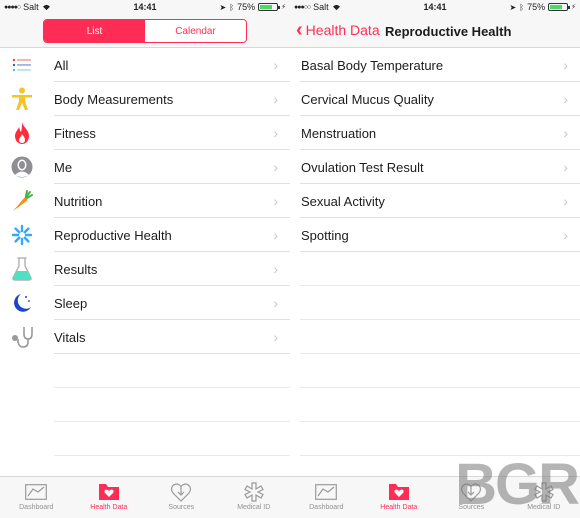 The width and height of the screenshot is (580, 518). I want to click on category-label: All, so click(61, 65).